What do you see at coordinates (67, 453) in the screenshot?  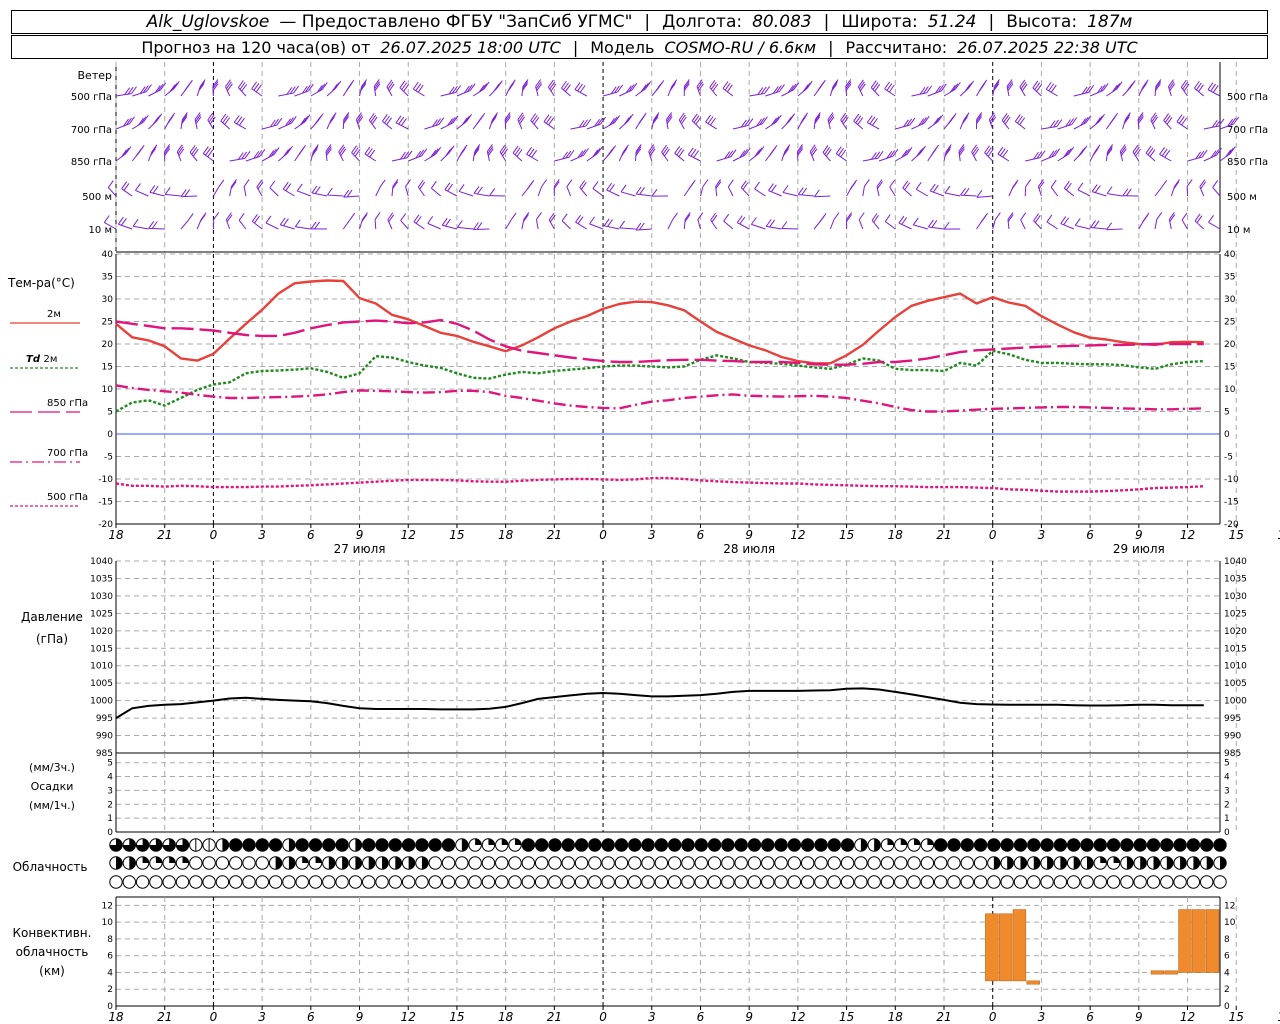 I see `legend-label: 700 гПа` at bounding box center [67, 453].